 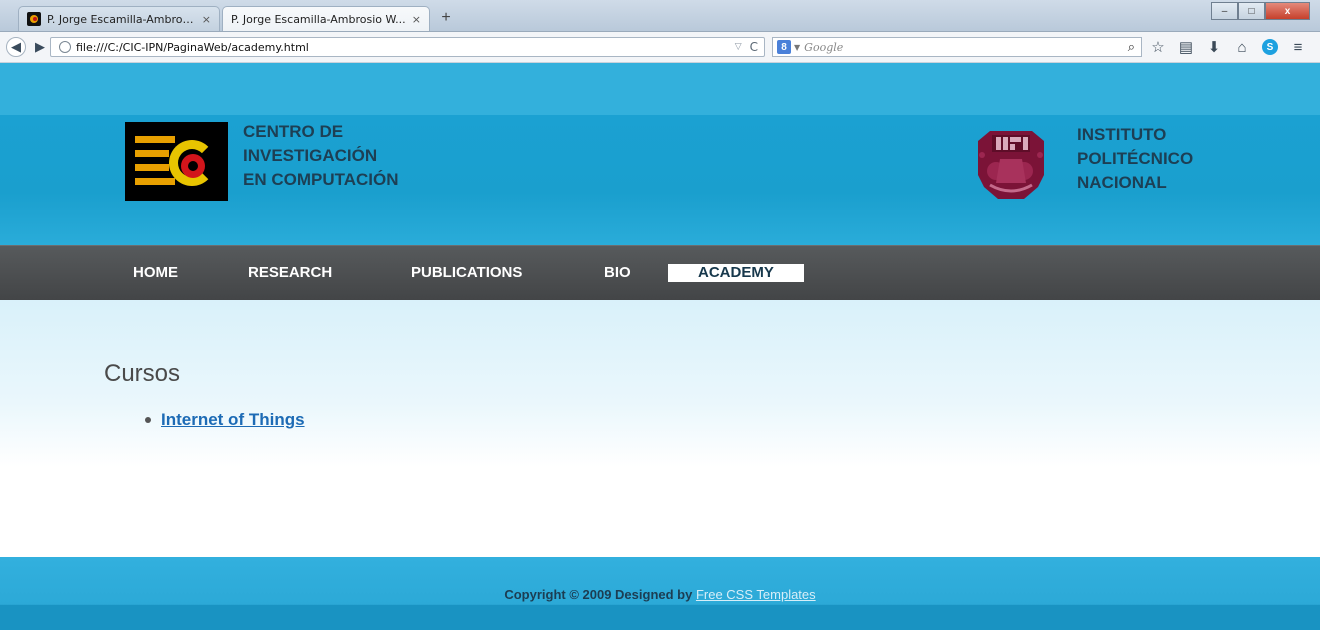 What do you see at coordinates (738, 47) in the screenshot?
I see `history-dropdown-icon: ▽` at bounding box center [738, 47].